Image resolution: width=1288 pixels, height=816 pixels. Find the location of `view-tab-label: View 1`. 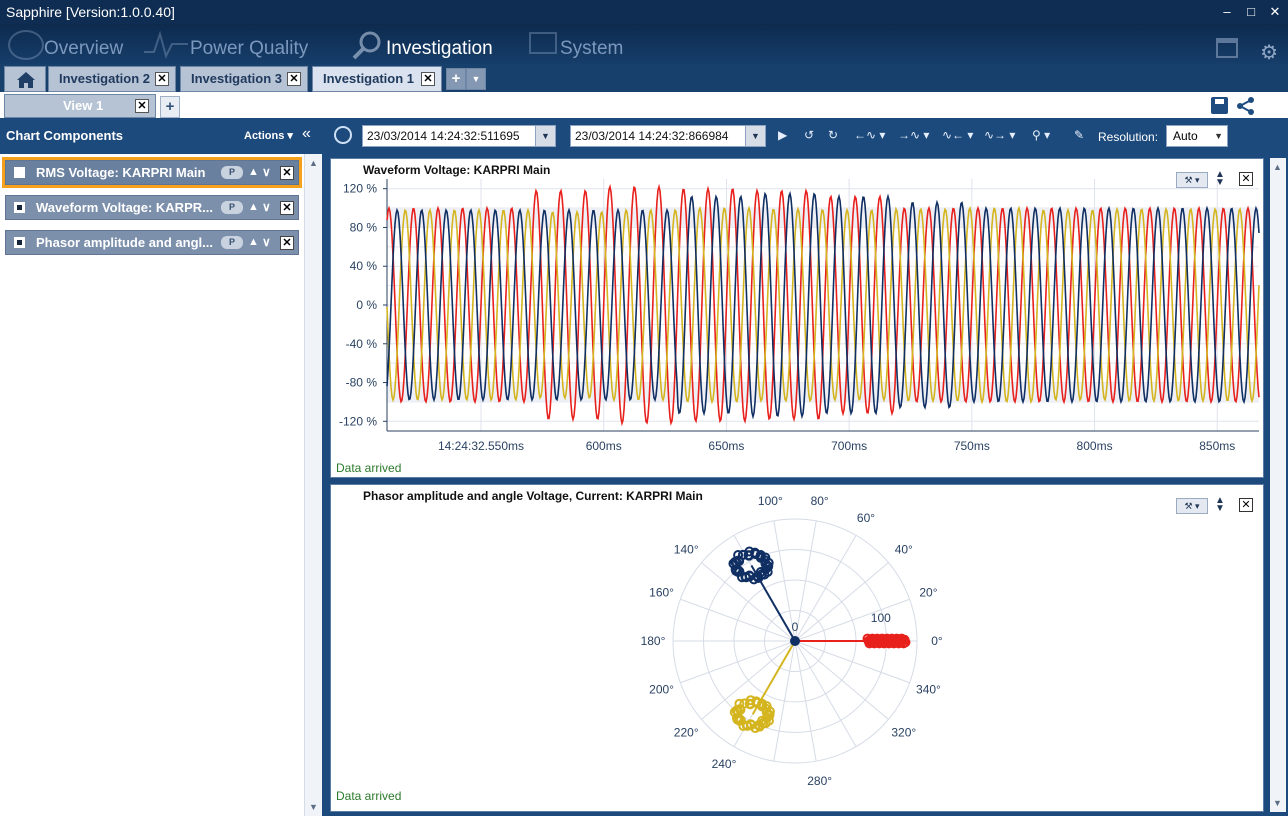

view-tab-label: View 1 is located at coordinates (83, 105).